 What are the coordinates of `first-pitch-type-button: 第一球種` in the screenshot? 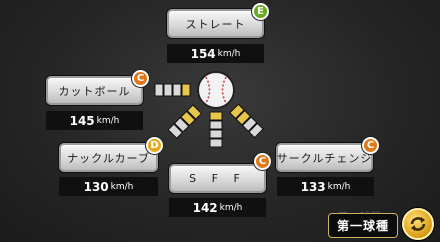 It's located at (380, 225).